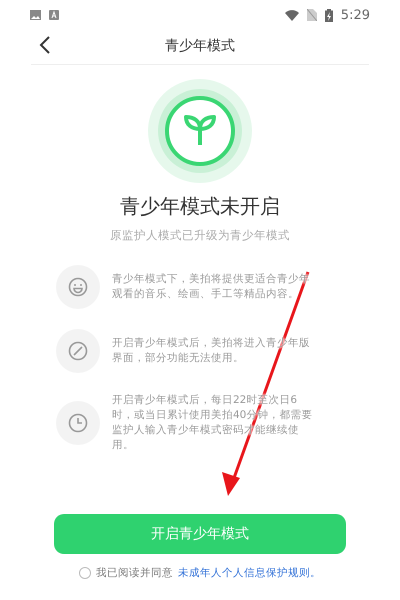 The image size is (400, 600). I want to click on clock-time: 5:29, so click(355, 15).